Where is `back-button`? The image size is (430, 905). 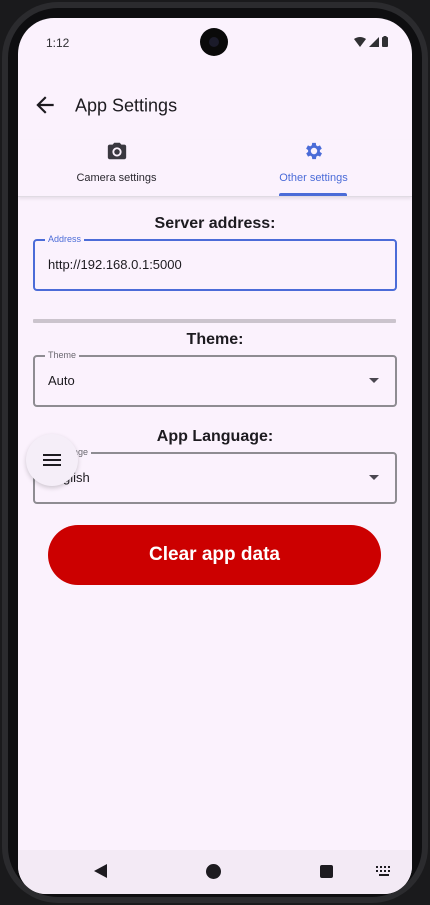 back-button is located at coordinates (45, 105).